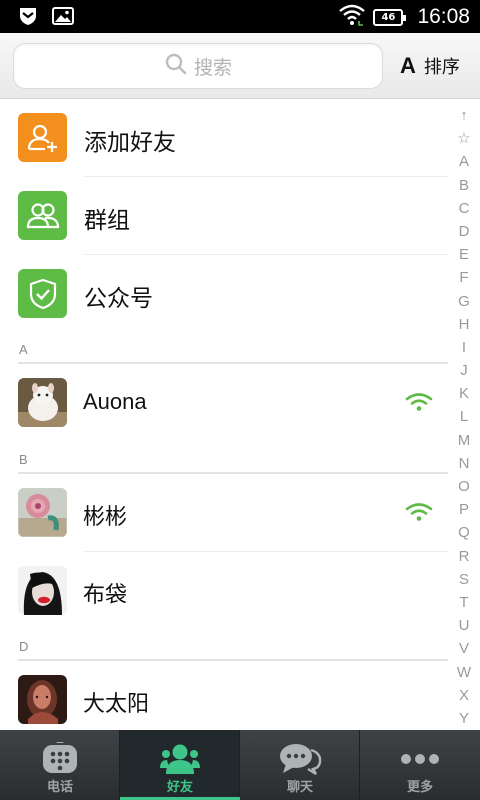 The height and width of the screenshot is (800, 480). I want to click on index-letter: M, so click(464, 440).